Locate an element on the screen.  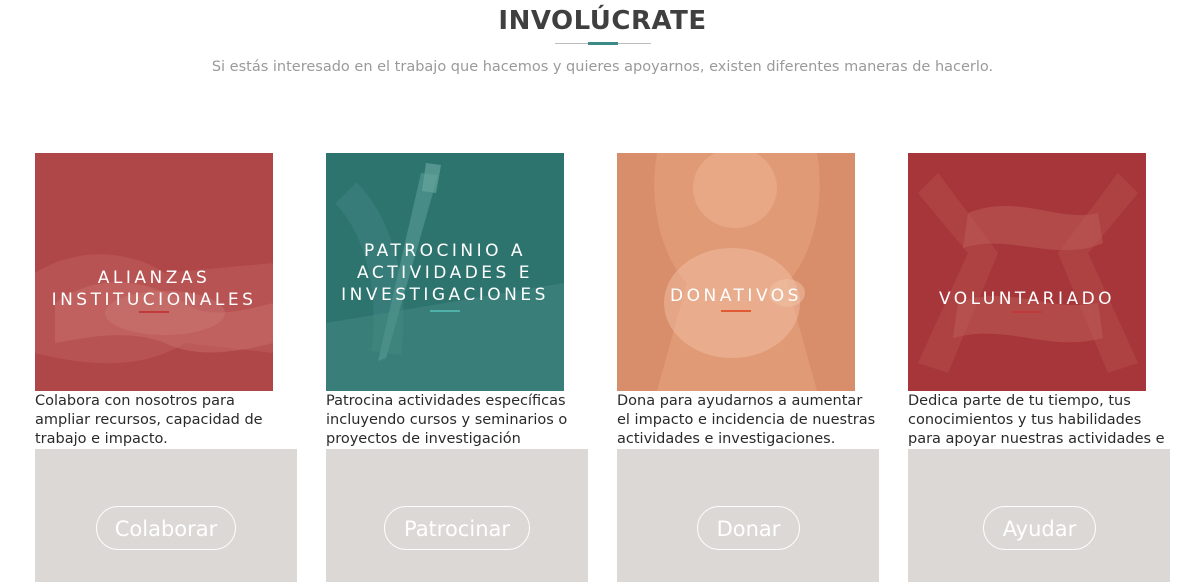
colaborar-button: Colaborar is located at coordinates (166, 528).